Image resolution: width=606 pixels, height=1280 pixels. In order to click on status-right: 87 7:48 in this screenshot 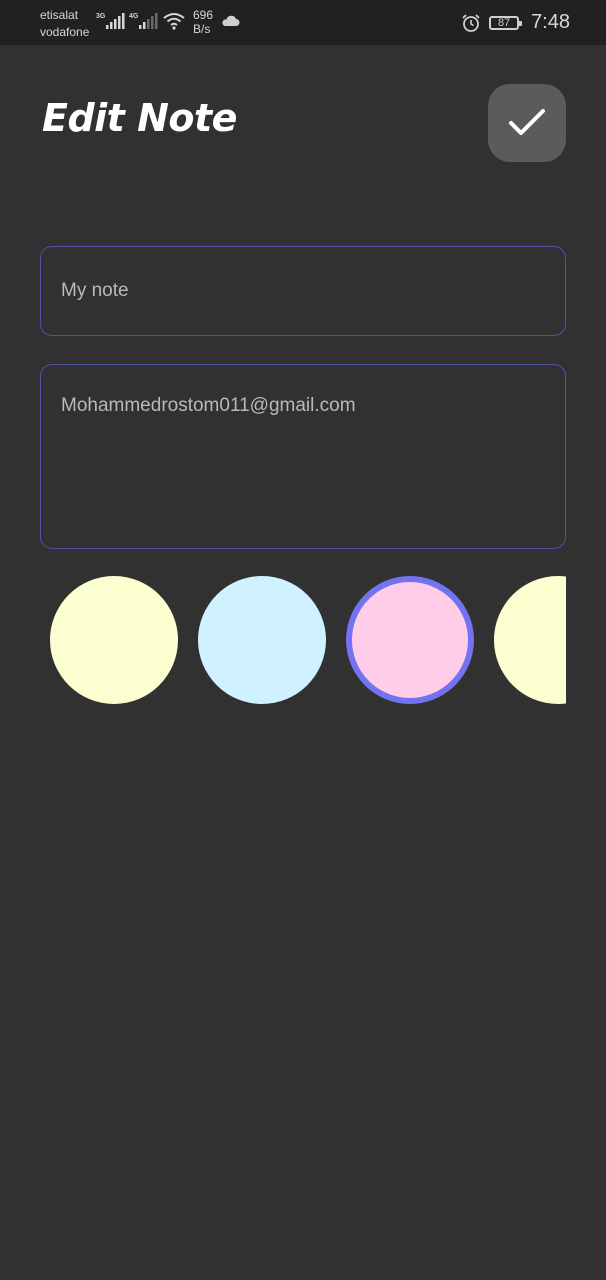, I will do `click(515, 22)`.